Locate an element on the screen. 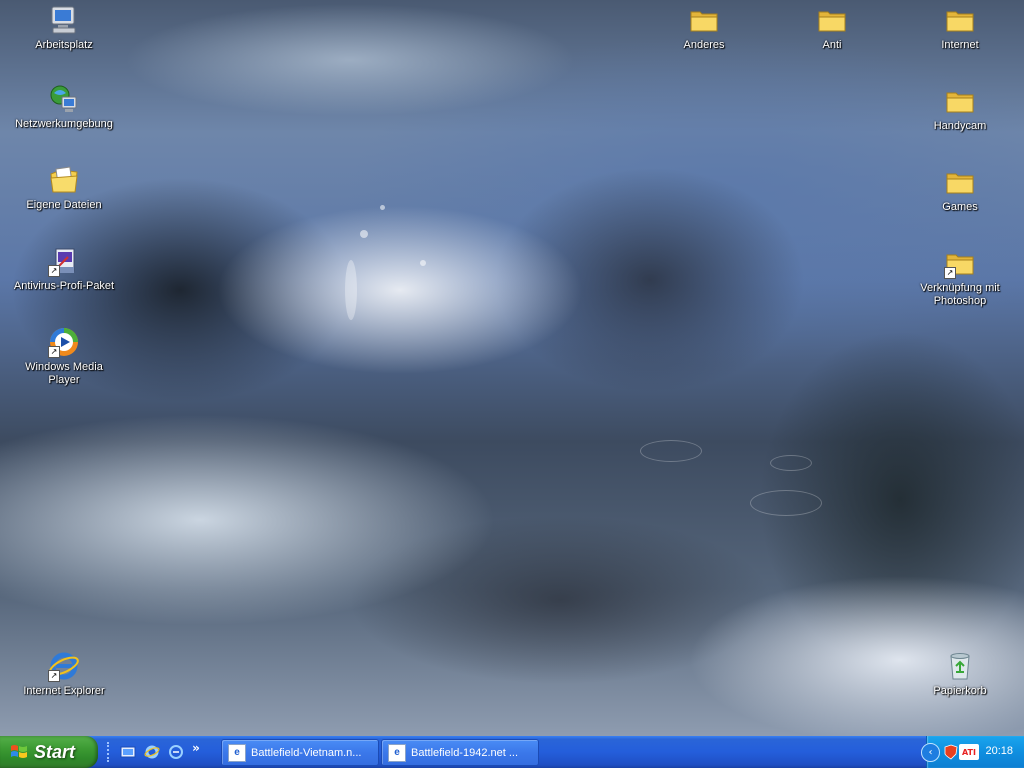 The image size is (1024, 768). quick-launch-outlook-express-icon is located at coordinates (176, 752).